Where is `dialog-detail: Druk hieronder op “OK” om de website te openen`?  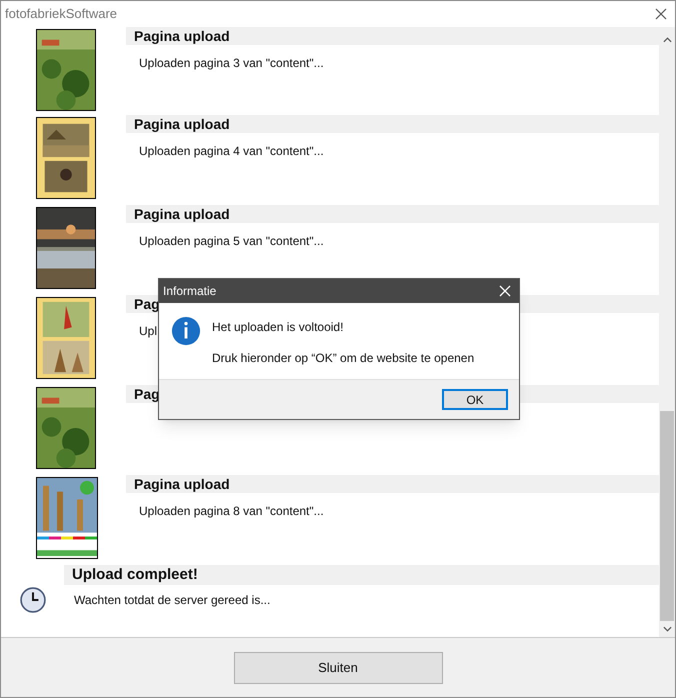 dialog-detail: Druk hieronder op “OK” om de website te openen is located at coordinates (343, 358).